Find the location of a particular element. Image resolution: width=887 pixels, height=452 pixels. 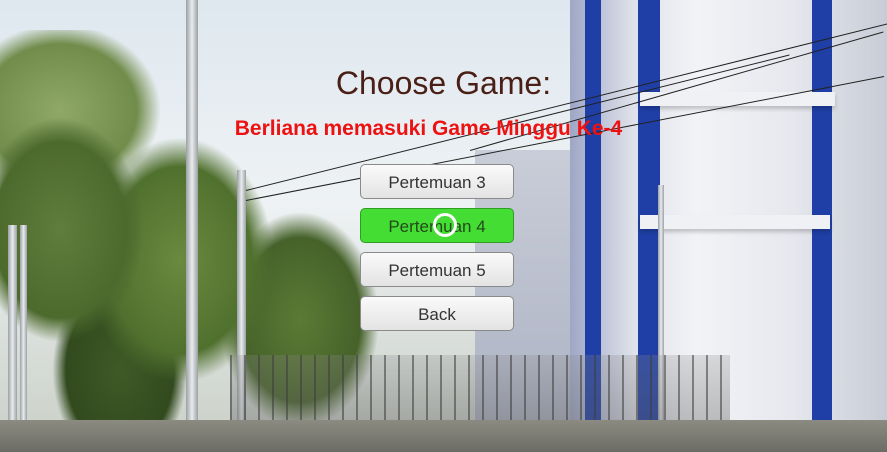

ground is located at coordinates (443, 436).